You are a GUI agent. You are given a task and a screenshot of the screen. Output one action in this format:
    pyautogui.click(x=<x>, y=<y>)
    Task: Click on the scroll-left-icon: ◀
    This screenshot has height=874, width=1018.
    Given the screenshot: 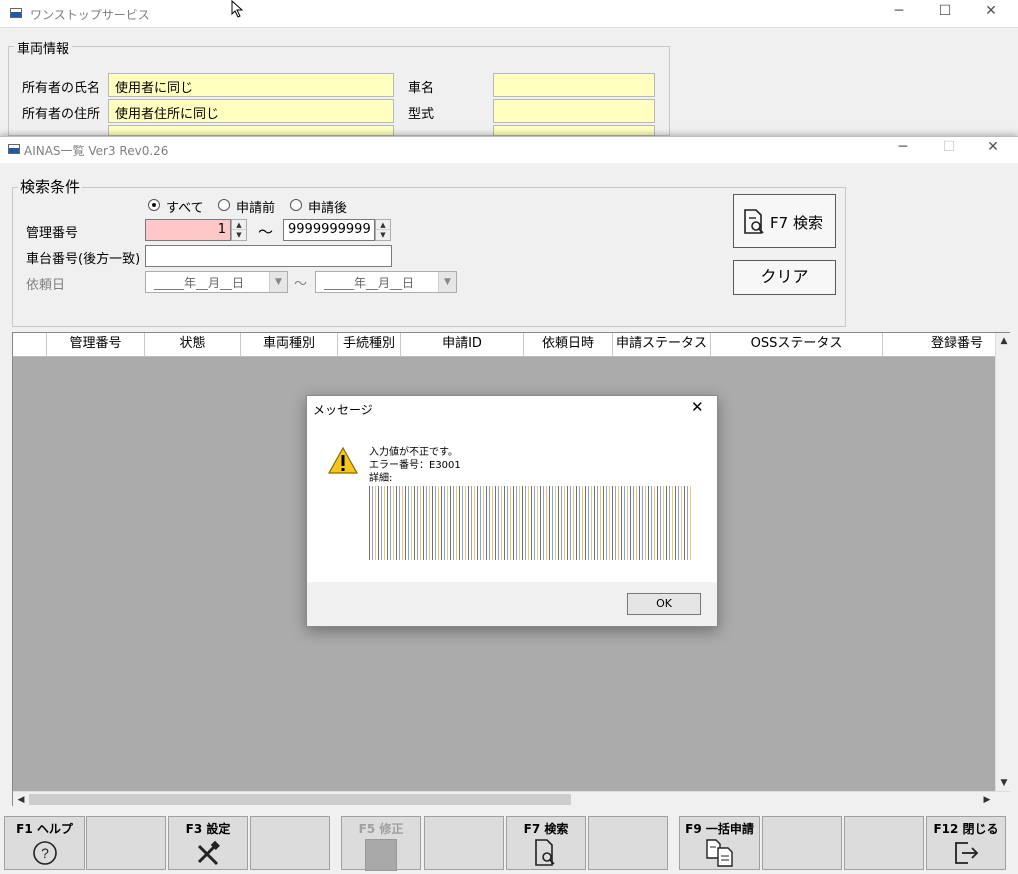 What is the action you would take?
    pyautogui.click(x=21, y=800)
    